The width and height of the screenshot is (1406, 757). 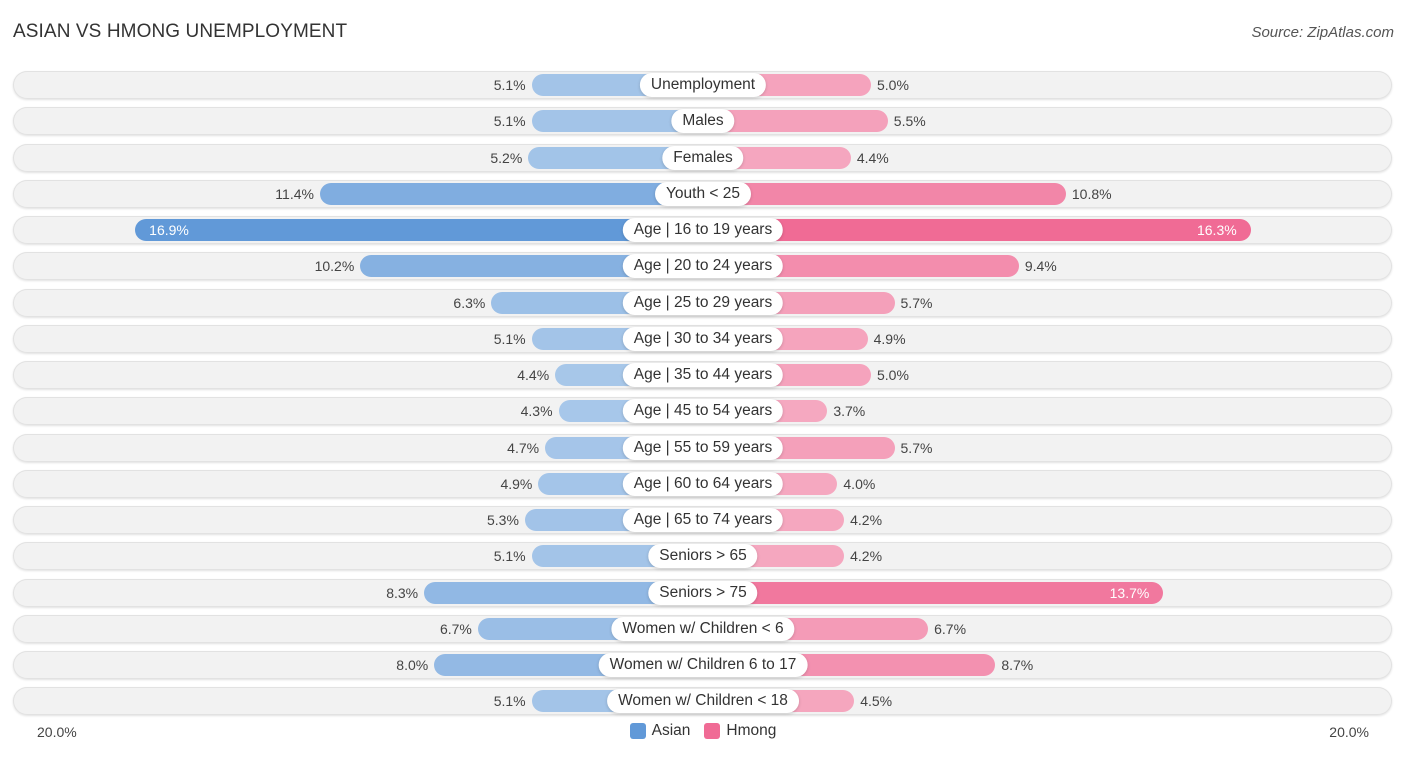 What do you see at coordinates (889, 338) in the screenshot?
I see `value-label-hmong: 4.9%` at bounding box center [889, 338].